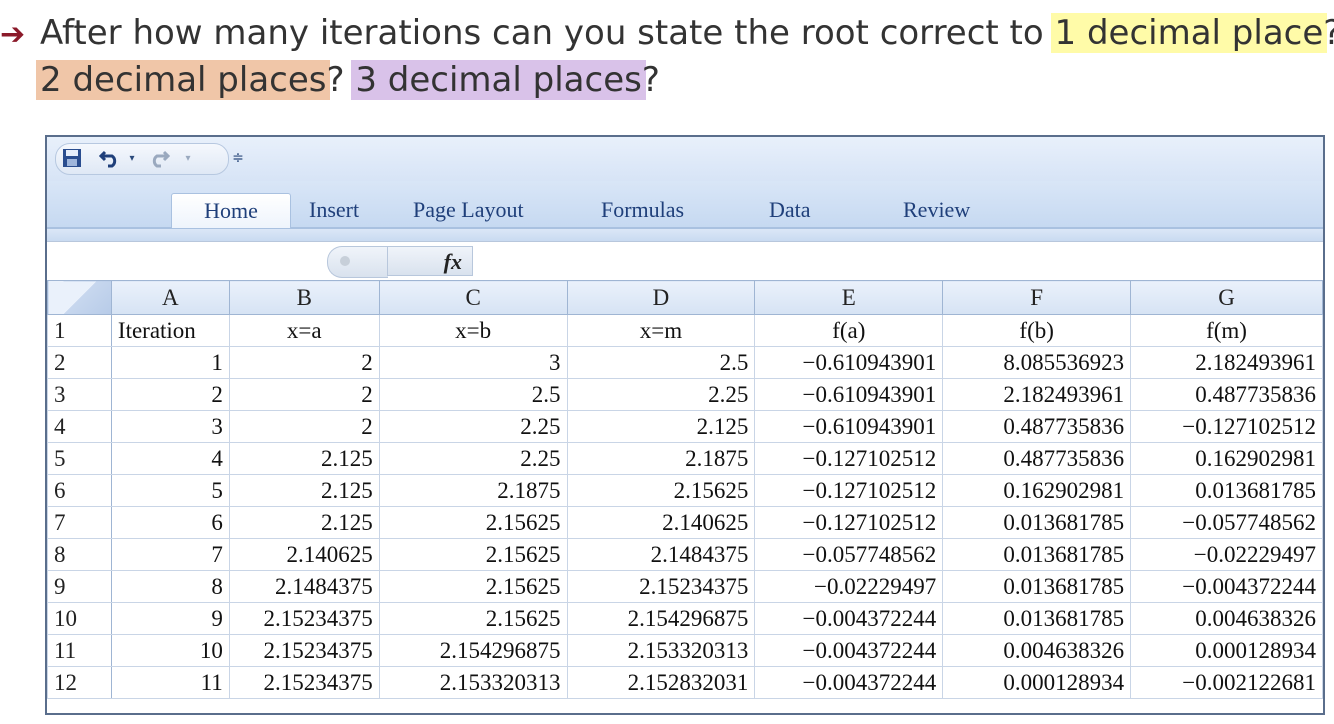  What do you see at coordinates (473, 618) in the screenshot?
I see `cell-c10: 2.15625` at bounding box center [473, 618].